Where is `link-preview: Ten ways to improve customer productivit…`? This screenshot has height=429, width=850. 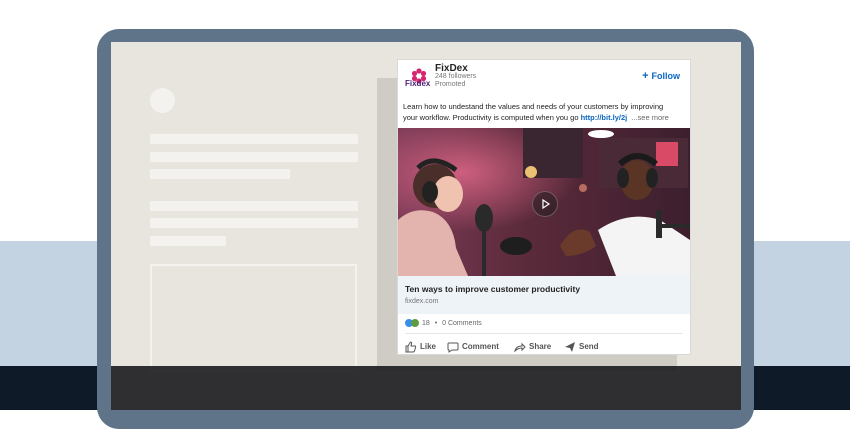 link-preview: Ten ways to improve customer productivit… is located at coordinates (544, 295).